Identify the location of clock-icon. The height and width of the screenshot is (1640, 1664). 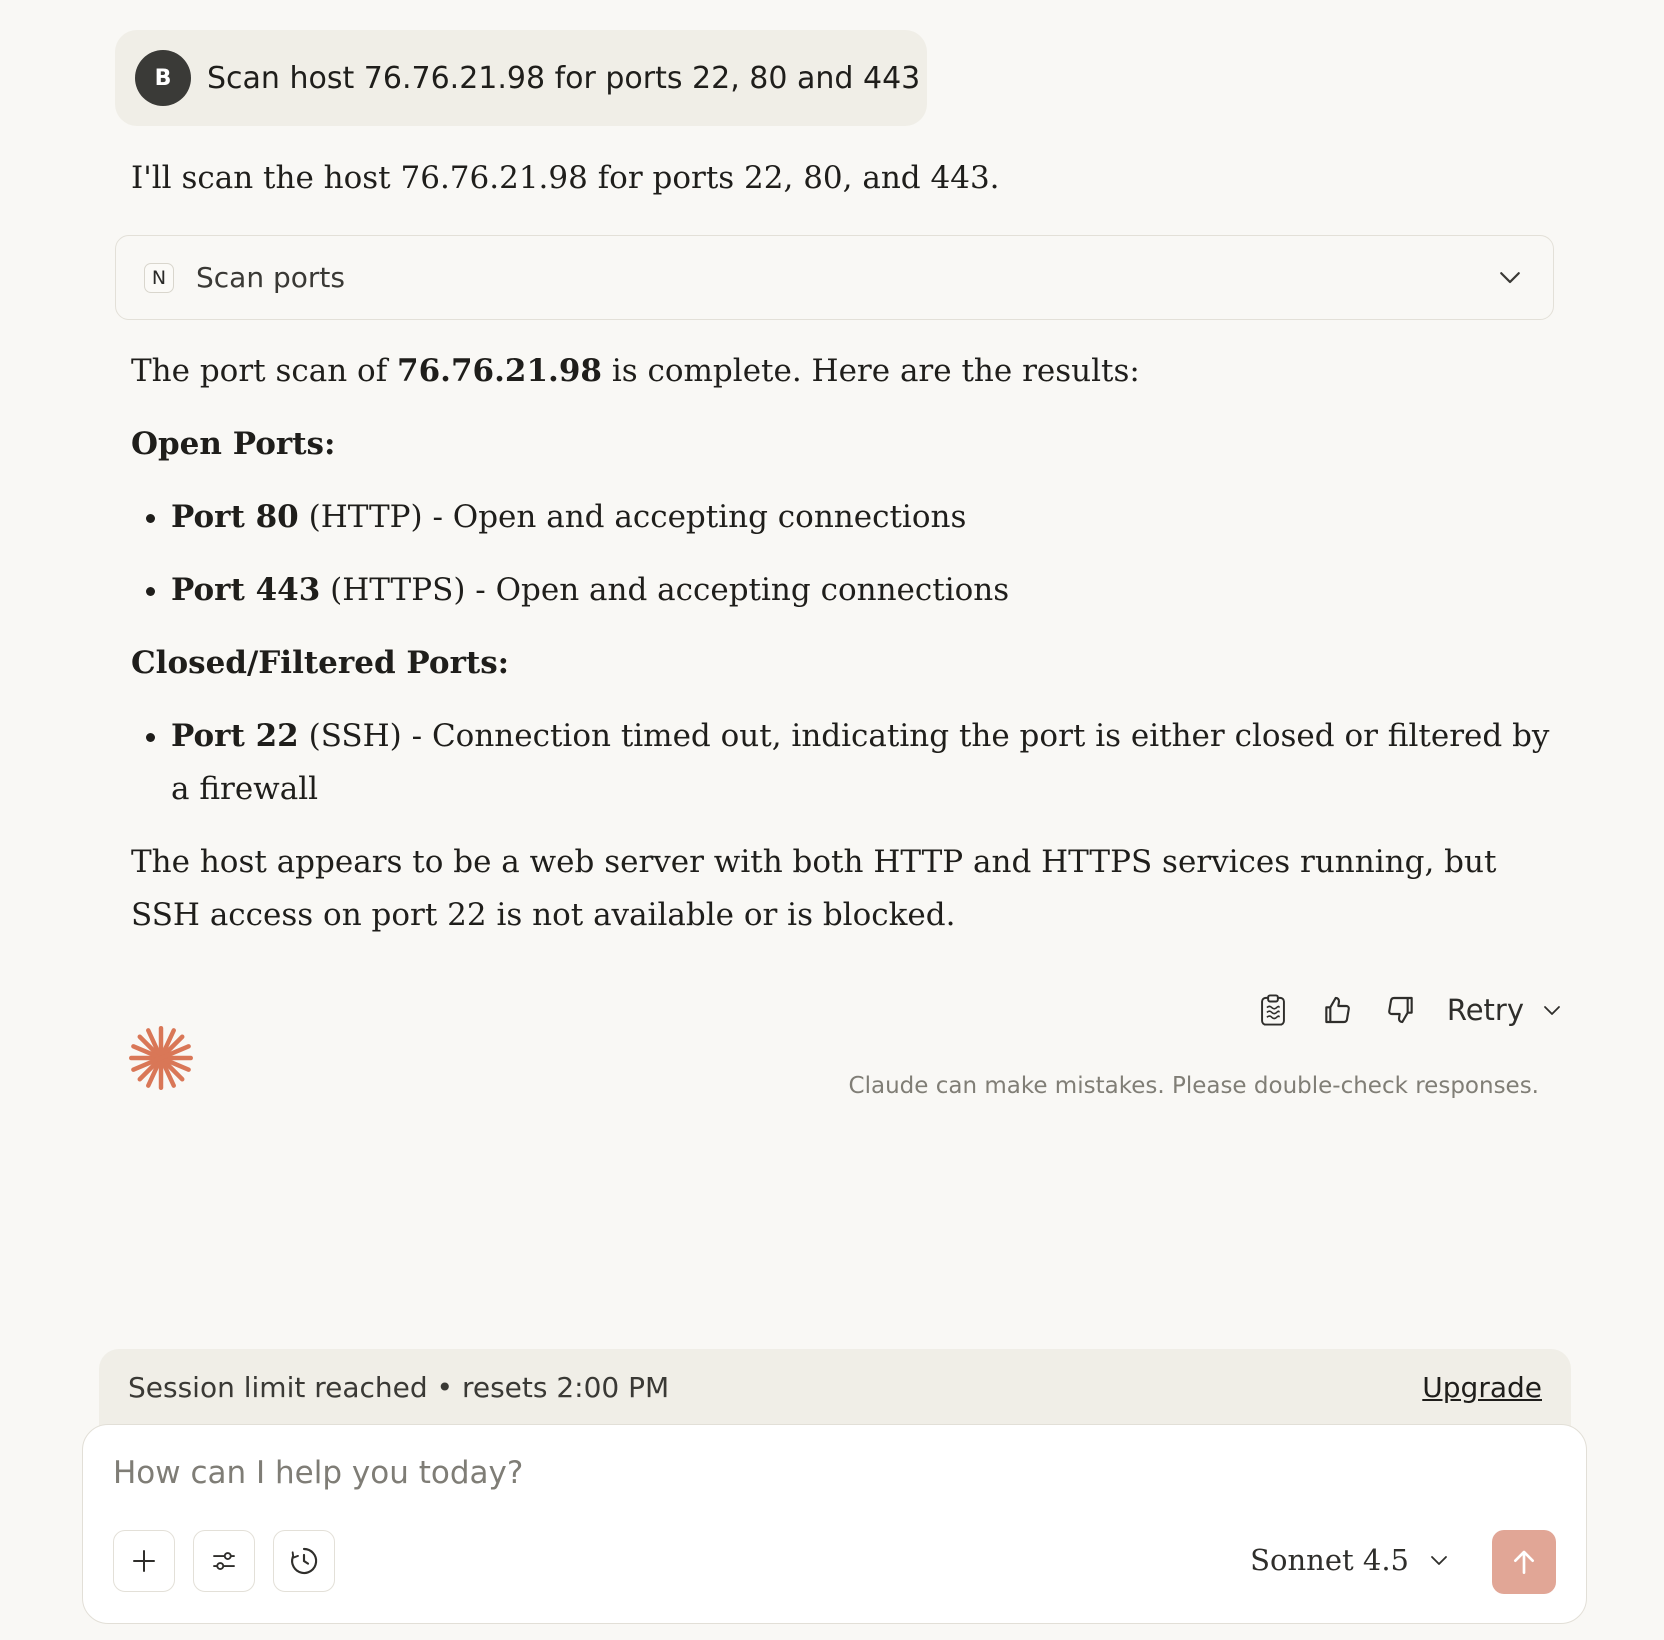
(304, 1561).